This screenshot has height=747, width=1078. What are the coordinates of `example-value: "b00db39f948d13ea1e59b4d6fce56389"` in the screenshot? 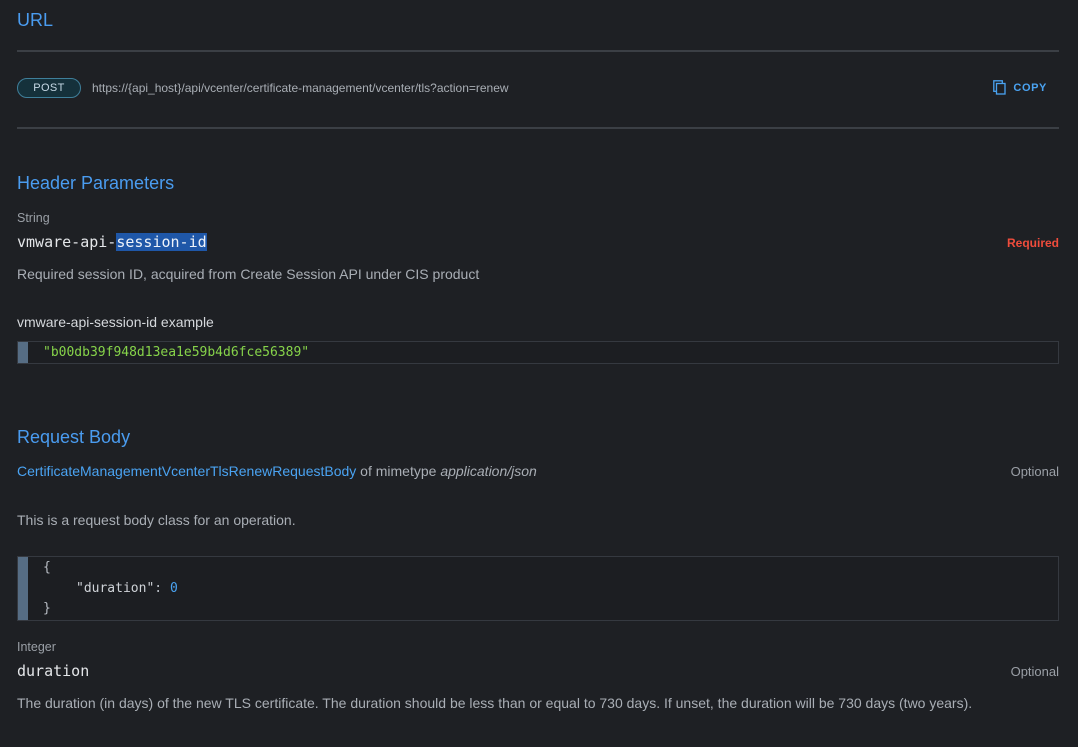 It's located at (176, 352).